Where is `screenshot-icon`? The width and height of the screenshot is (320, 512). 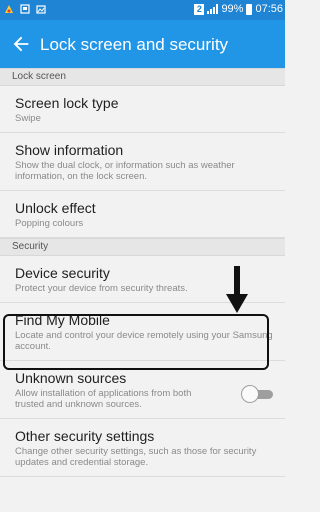 screenshot-icon is located at coordinates (25, 9).